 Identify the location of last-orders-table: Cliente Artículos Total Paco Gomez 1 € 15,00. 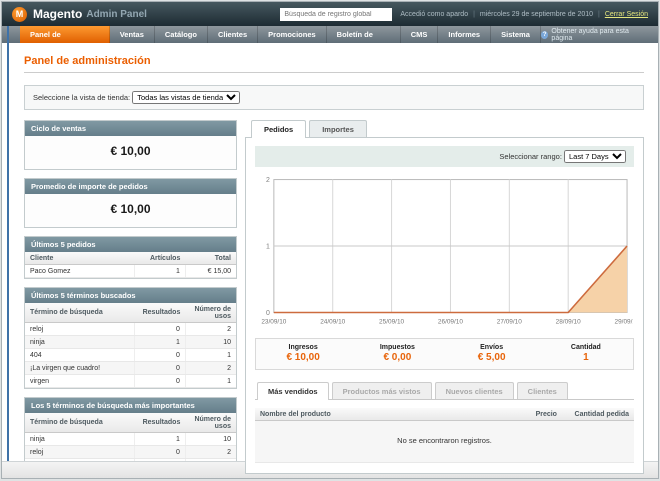
(130, 265).